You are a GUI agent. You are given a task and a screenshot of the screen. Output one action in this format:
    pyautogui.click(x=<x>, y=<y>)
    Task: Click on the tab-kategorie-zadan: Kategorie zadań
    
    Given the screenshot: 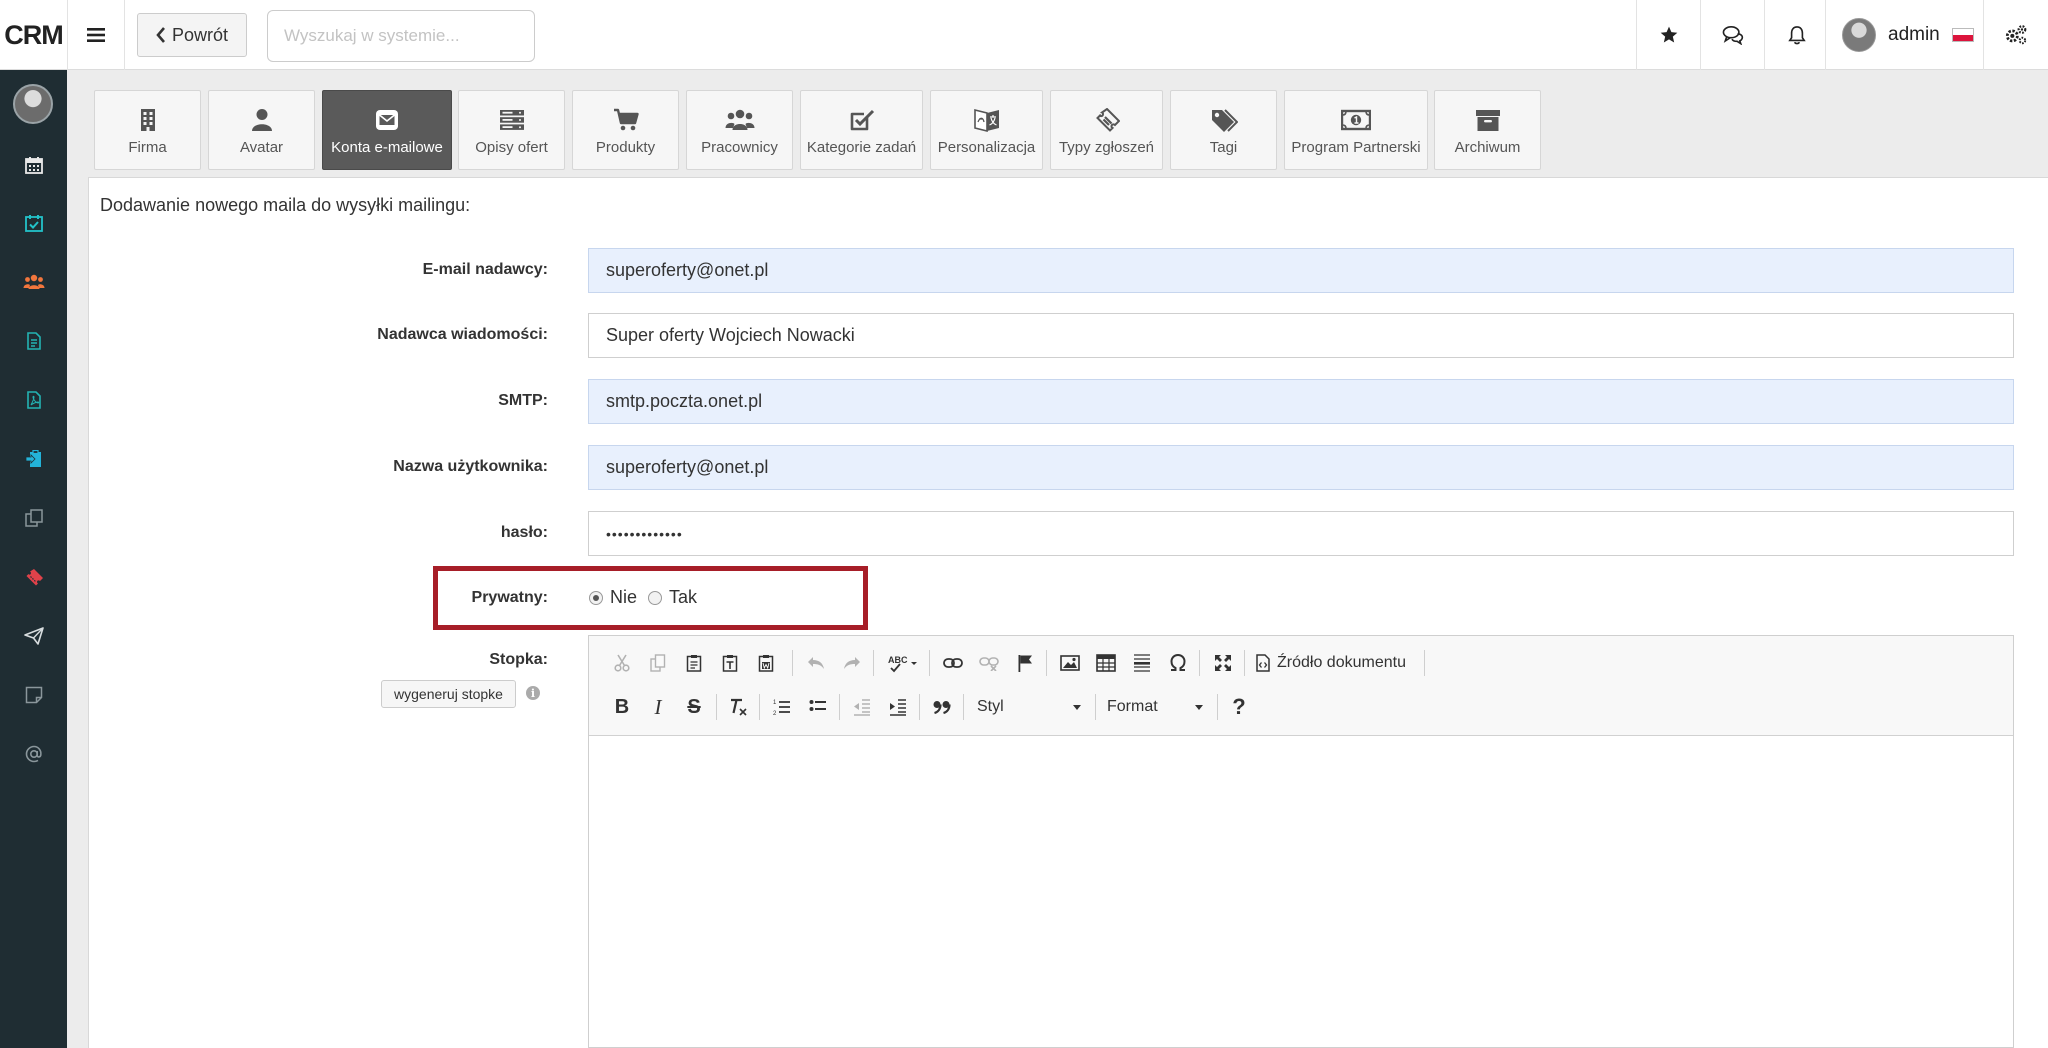 What is the action you would take?
    pyautogui.click(x=861, y=130)
    